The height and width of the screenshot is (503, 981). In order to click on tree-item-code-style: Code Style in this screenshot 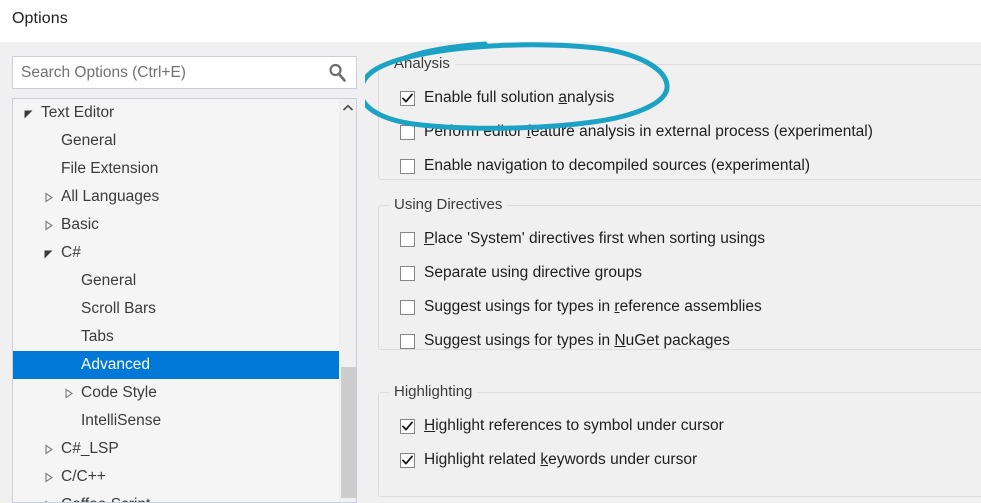, I will do `click(176, 393)`.